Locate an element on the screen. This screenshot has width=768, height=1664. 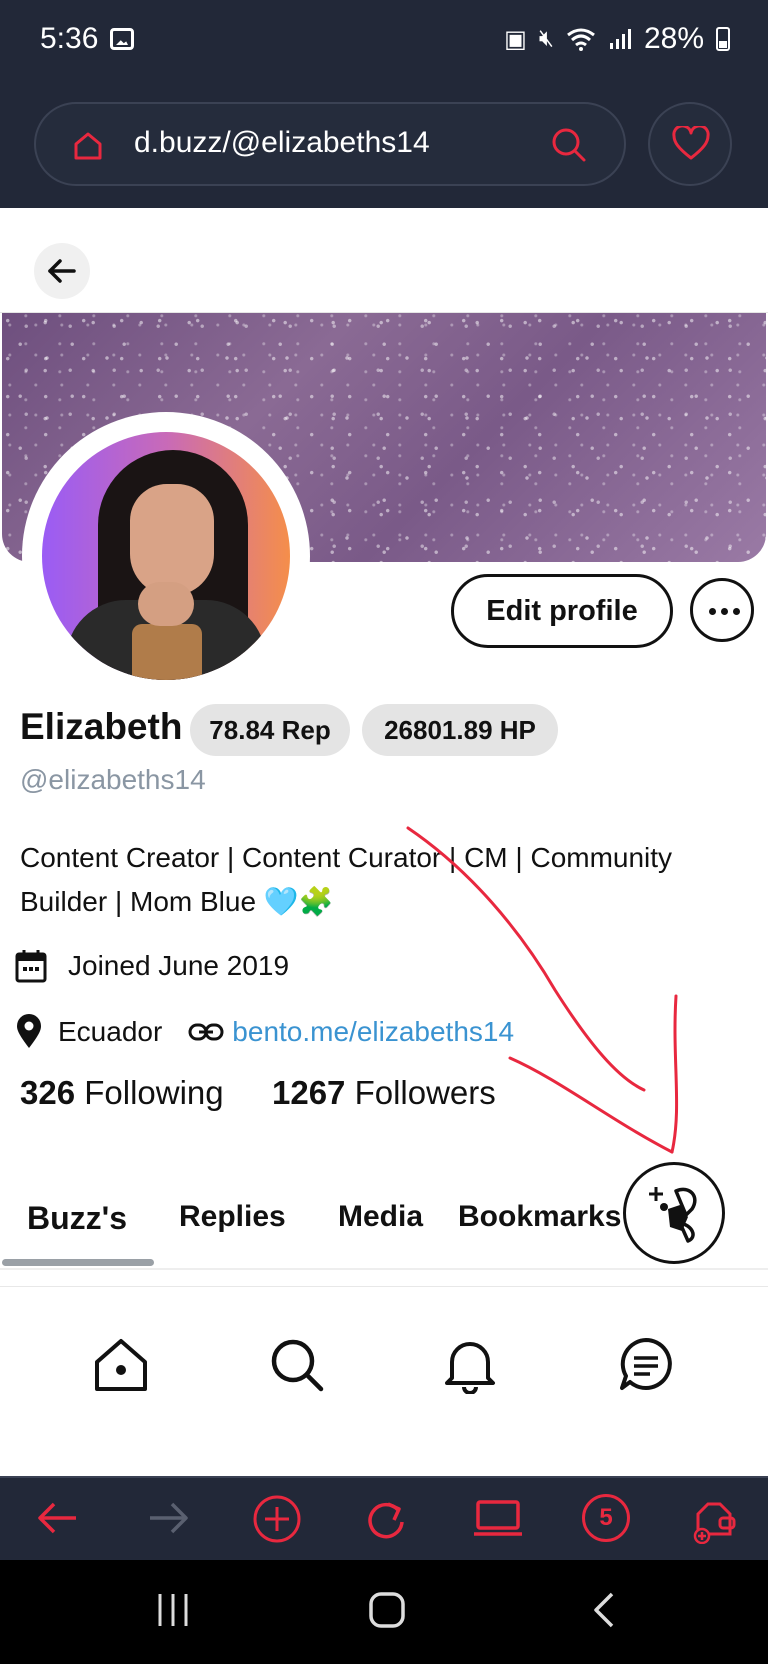
status-time: 5:36 is located at coordinates (69, 38).